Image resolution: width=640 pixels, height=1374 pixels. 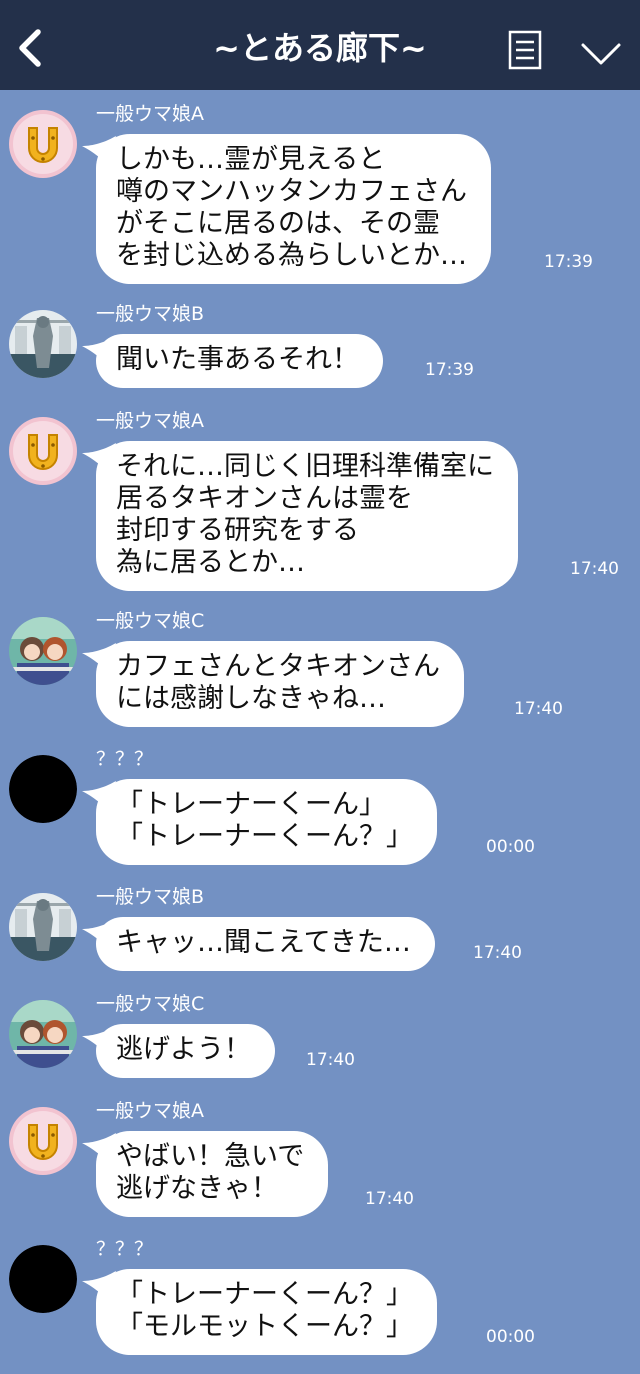 What do you see at coordinates (212, 1174) in the screenshot?
I see `message-bubble: やばい！急いで 逃げなきゃ！` at bounding box center [212, 1174].